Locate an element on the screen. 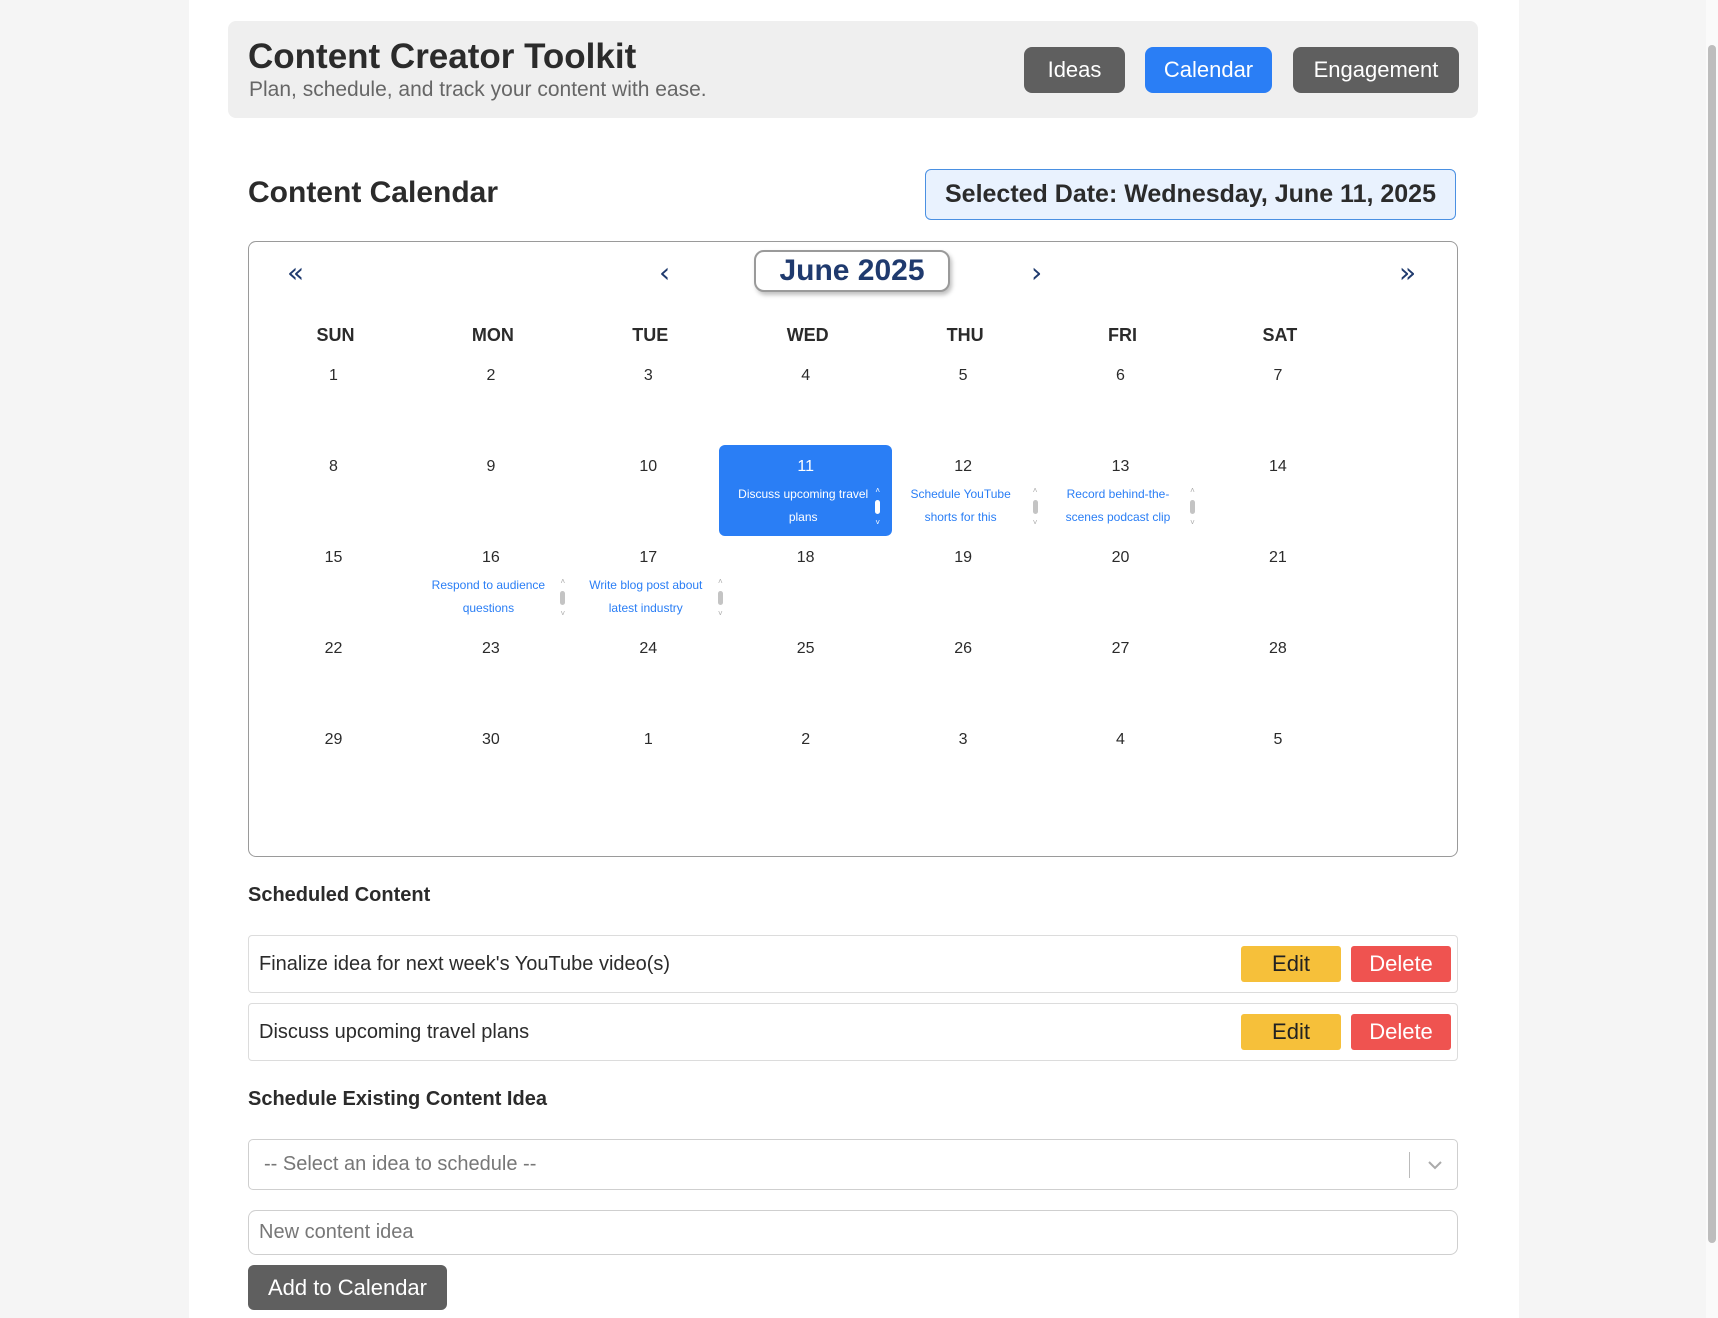  day-cell: 9 is located at coordinates (490, 490).